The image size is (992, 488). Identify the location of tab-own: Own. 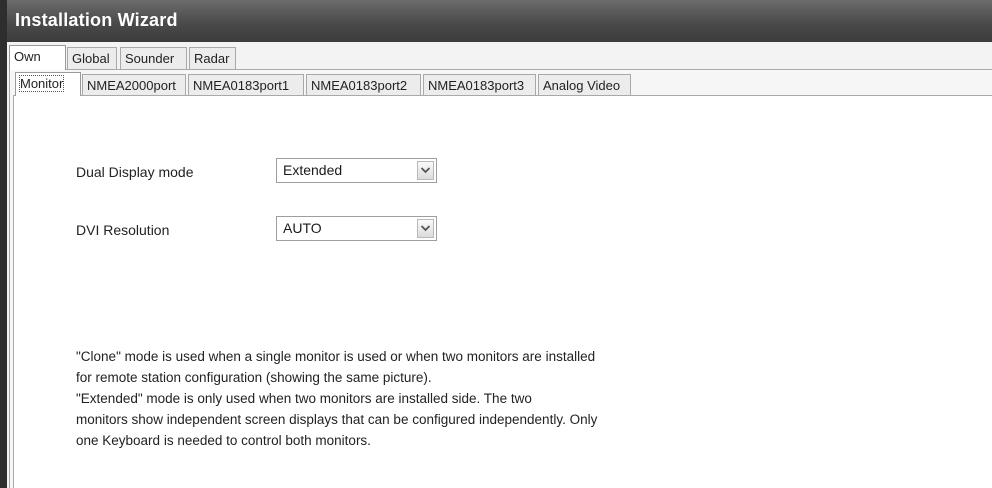
(37, 57).